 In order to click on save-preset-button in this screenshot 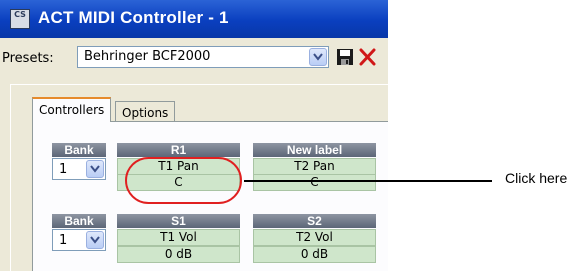, I will do `click(345, 57)`.